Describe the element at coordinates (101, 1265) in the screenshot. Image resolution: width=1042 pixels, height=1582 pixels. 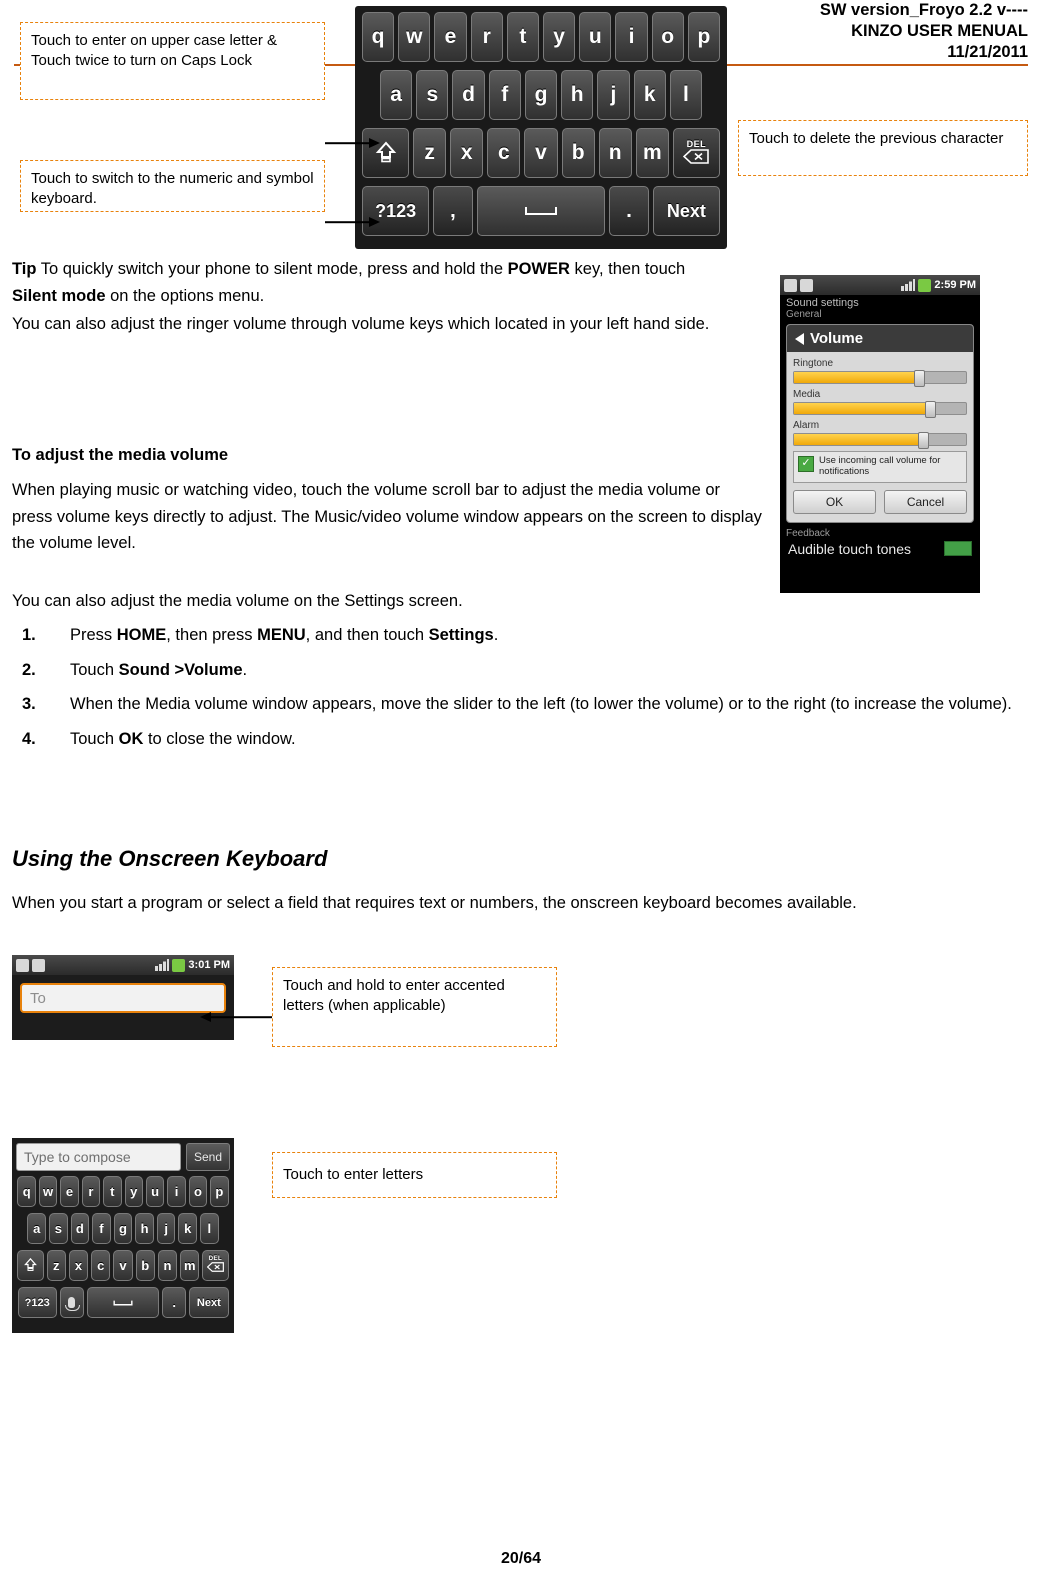
I see `small-key-c: c` at that location.